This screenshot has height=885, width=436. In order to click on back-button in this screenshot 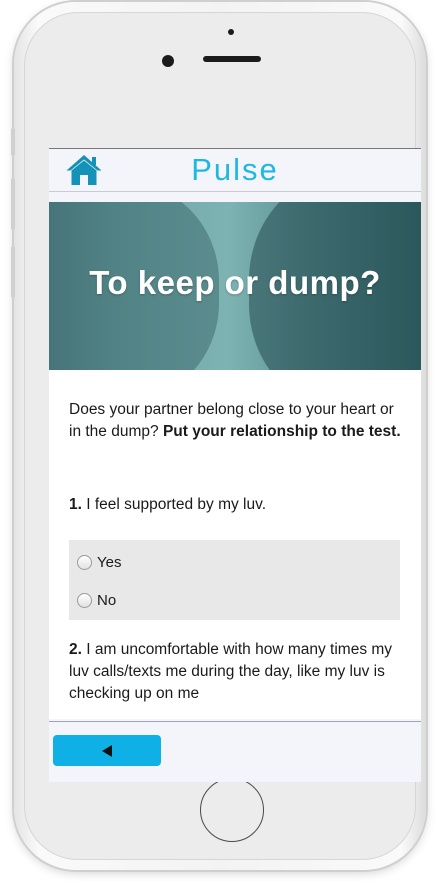, I will do `click(107, 750)`.